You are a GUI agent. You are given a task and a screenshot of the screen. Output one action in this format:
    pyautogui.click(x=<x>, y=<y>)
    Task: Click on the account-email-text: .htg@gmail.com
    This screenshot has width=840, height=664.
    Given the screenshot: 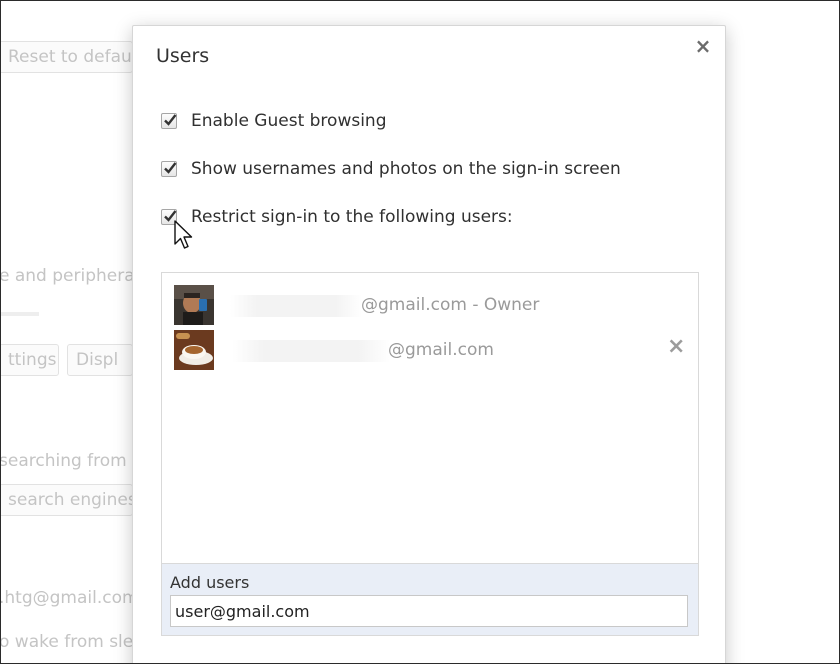 What is the action you would take?
    pyautogui.click(x=69, y=598)
    